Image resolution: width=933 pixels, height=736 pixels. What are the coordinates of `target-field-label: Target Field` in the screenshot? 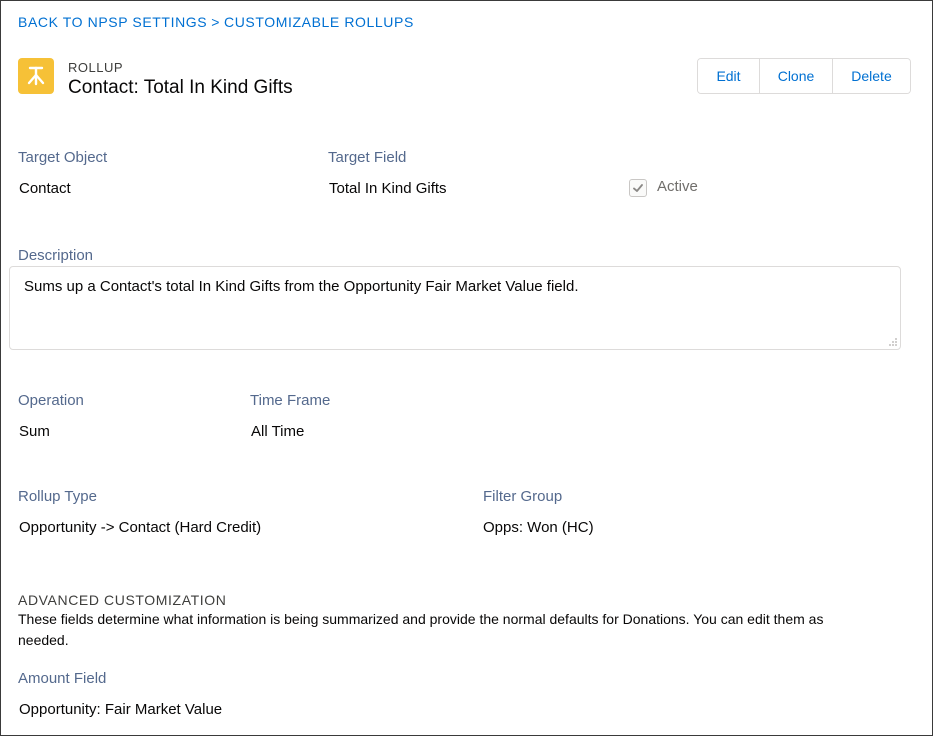 It's located at (367, 157).